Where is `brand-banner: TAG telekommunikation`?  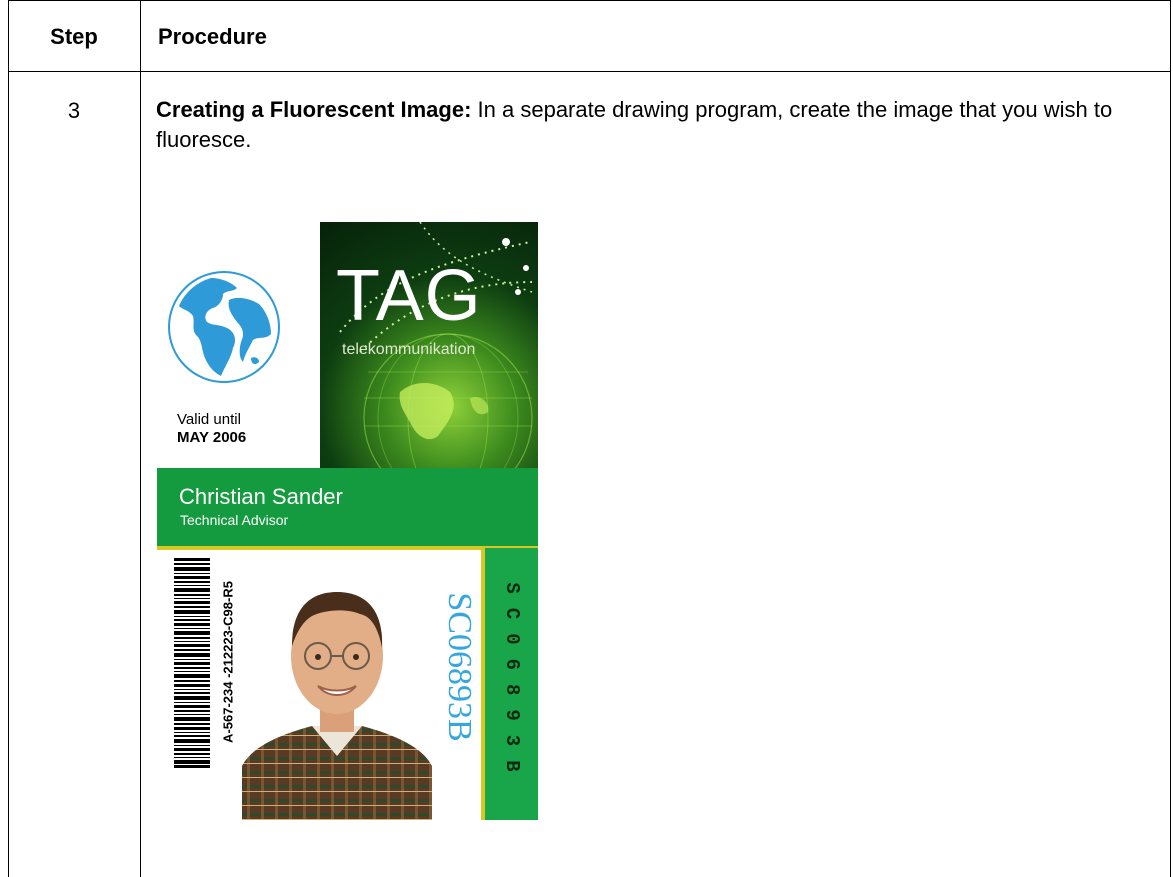
brand-banner: TAG telekommunikation is located at coordinates (429, 345).